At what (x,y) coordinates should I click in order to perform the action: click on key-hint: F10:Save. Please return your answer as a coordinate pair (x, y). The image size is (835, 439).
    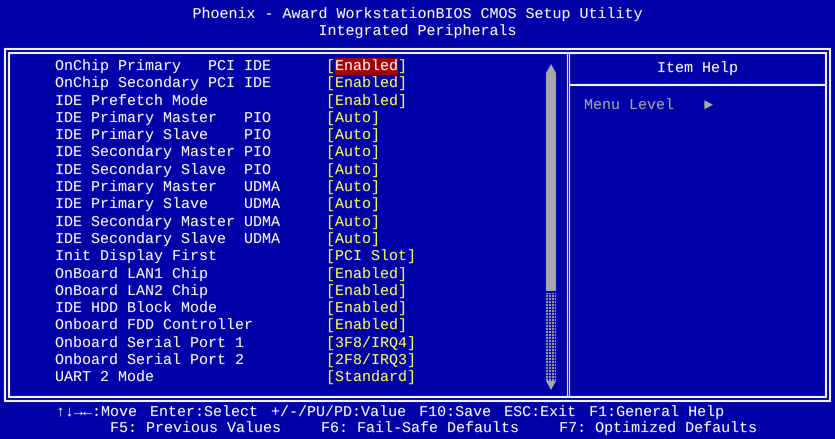
    Looking at the image, I should click on (455, 413).